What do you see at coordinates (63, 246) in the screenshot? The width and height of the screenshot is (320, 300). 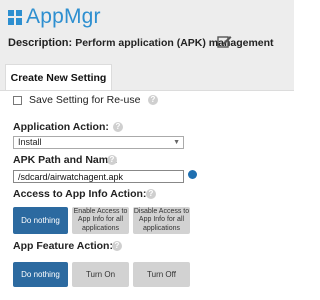 I see `app-feature-label: App Feature Action:` at bounding box center [63, 246].